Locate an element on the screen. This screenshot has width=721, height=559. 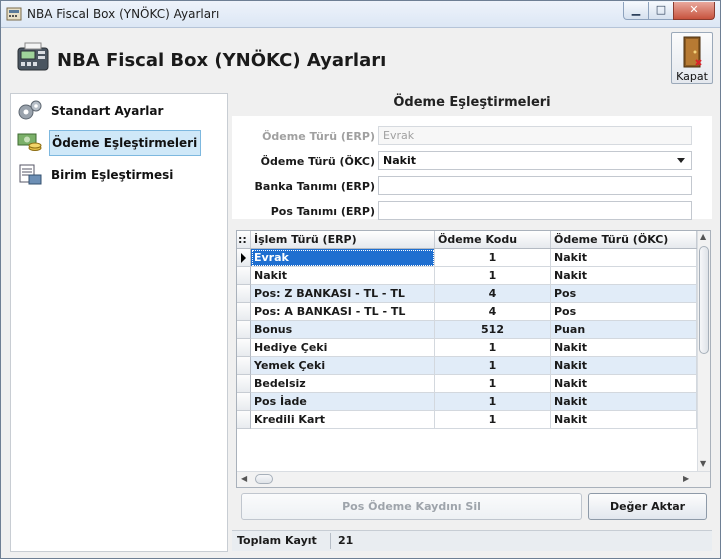
scroll-left-icon: ◀ is located at coordinates (244, 478).